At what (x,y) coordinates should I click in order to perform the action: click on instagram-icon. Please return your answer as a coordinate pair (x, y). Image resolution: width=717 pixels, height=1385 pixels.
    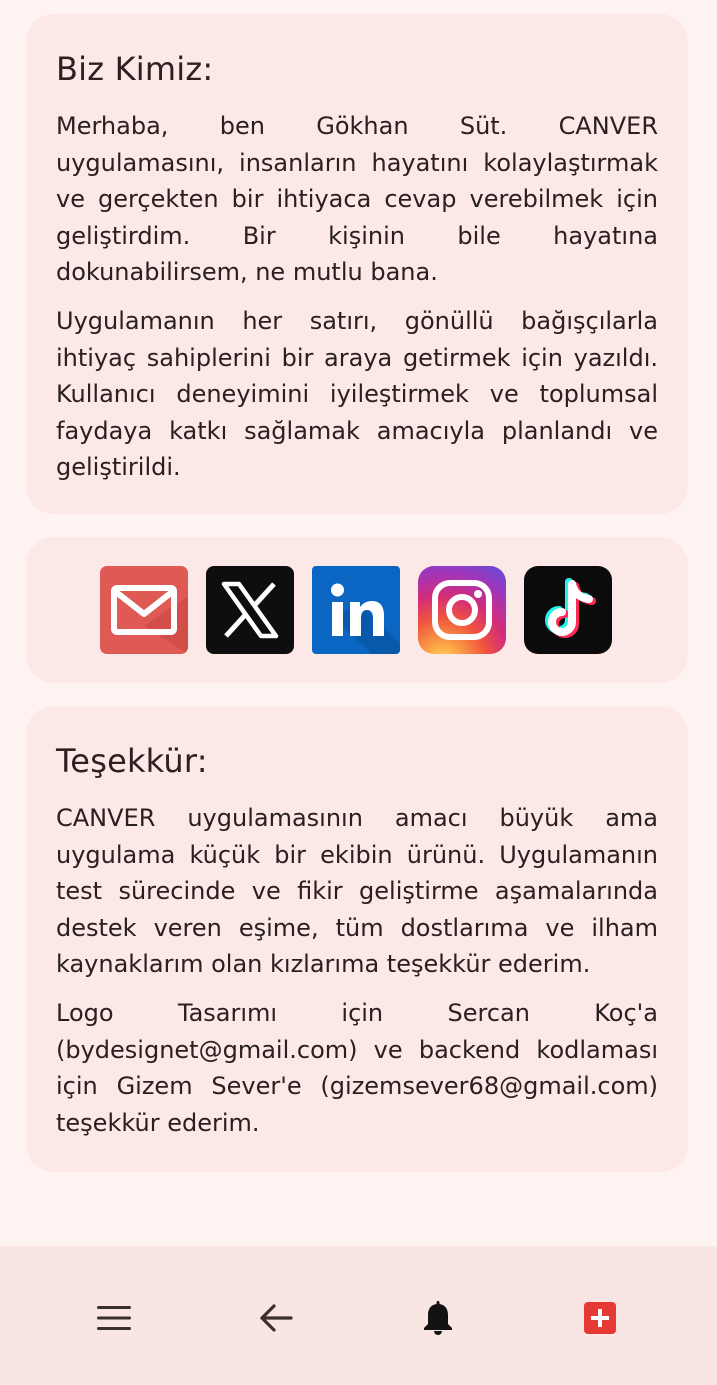
    Looking at the image, I should click on (462, 610).